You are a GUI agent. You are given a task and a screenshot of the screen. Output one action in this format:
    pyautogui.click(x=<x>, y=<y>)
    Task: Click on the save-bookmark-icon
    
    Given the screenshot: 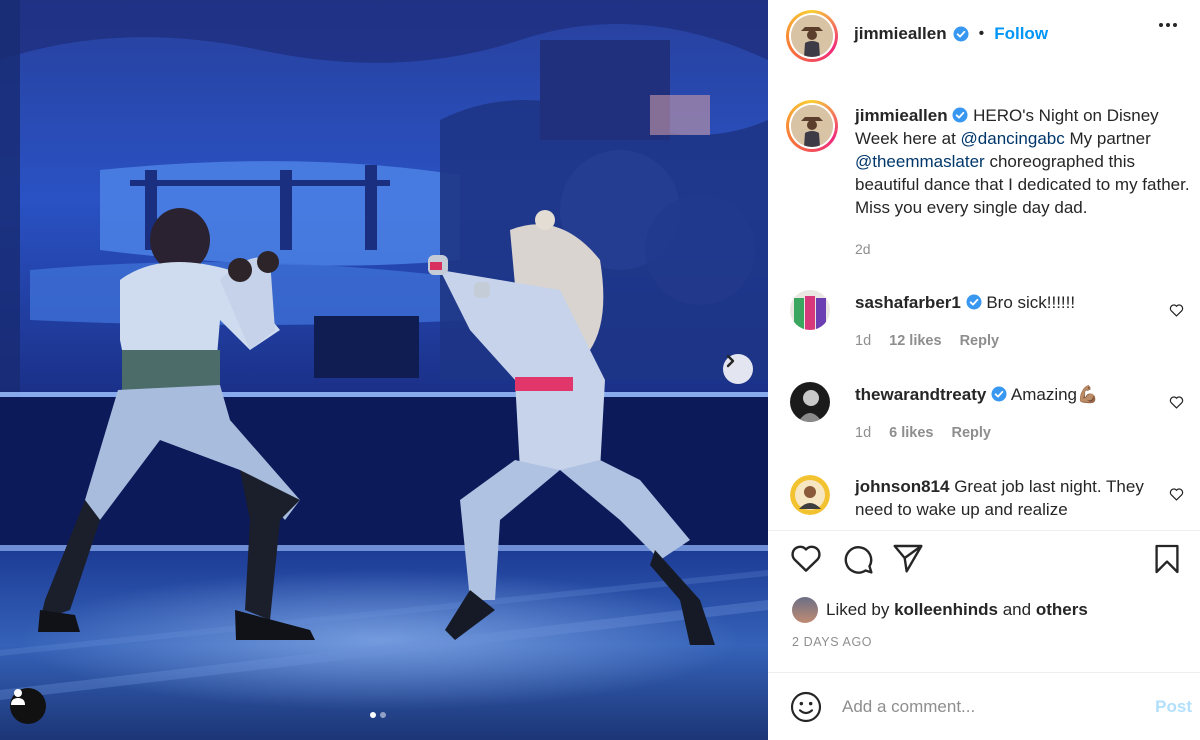 What is the action you would take?
    pyautogui.click(x=1167, y=559)
    